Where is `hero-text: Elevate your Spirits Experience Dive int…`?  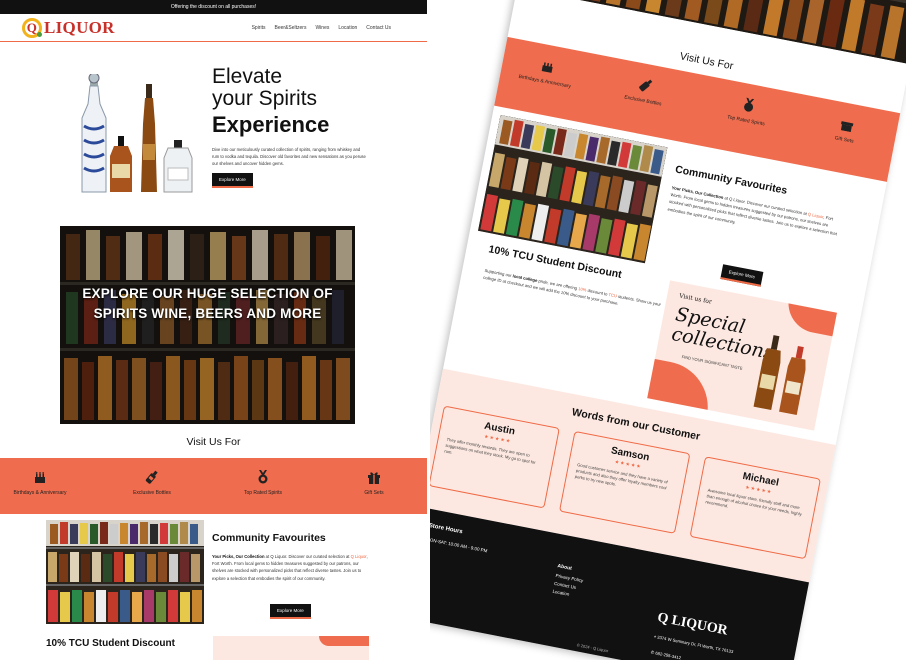
hero-text: Elevate your Spirits Experience Dive int… is located at coordinates (302, 127).